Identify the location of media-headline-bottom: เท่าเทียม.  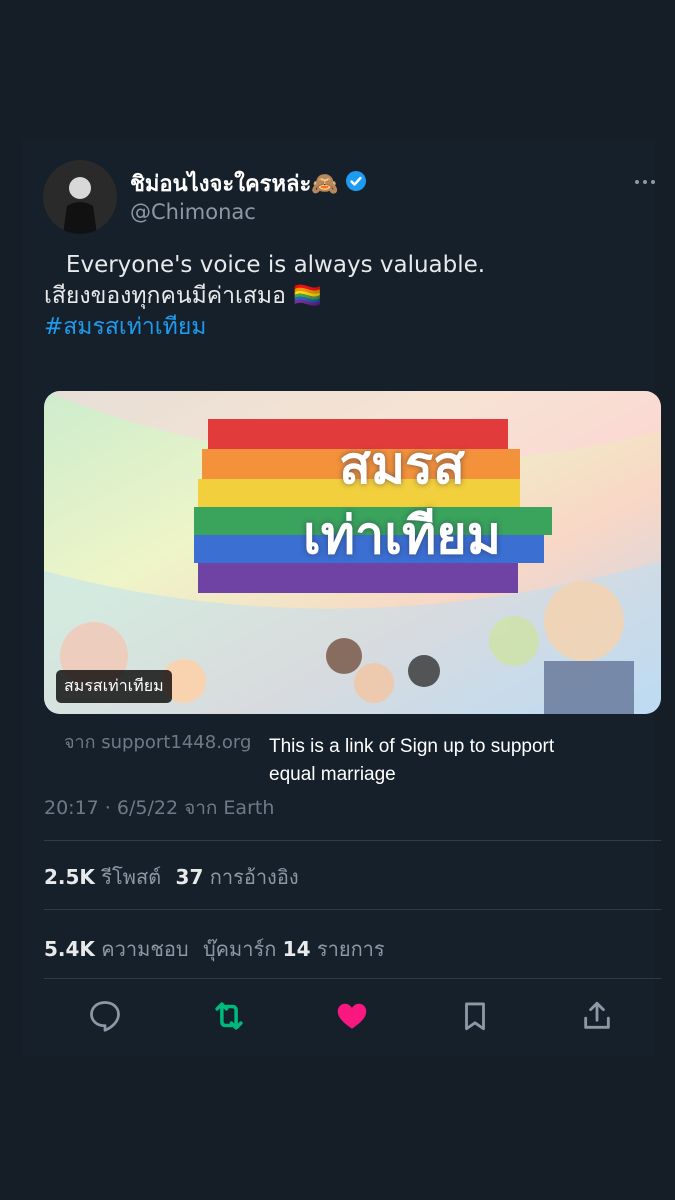
(402, 536).